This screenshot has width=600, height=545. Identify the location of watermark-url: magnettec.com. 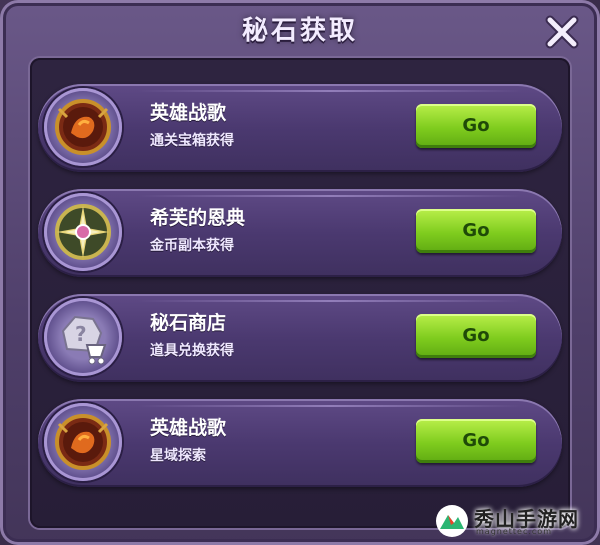
(514, 531).